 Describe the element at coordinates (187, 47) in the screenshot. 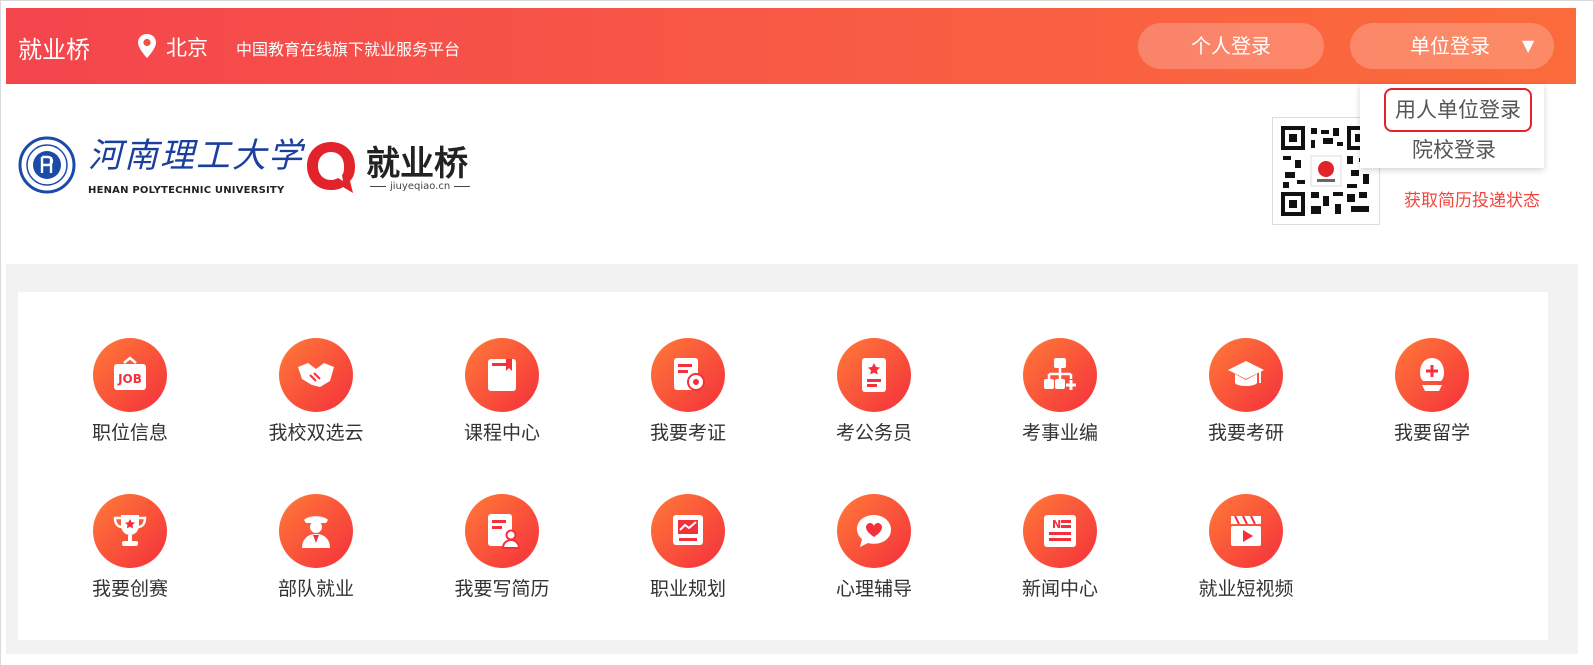

I see `location-text: 北京` at that location.